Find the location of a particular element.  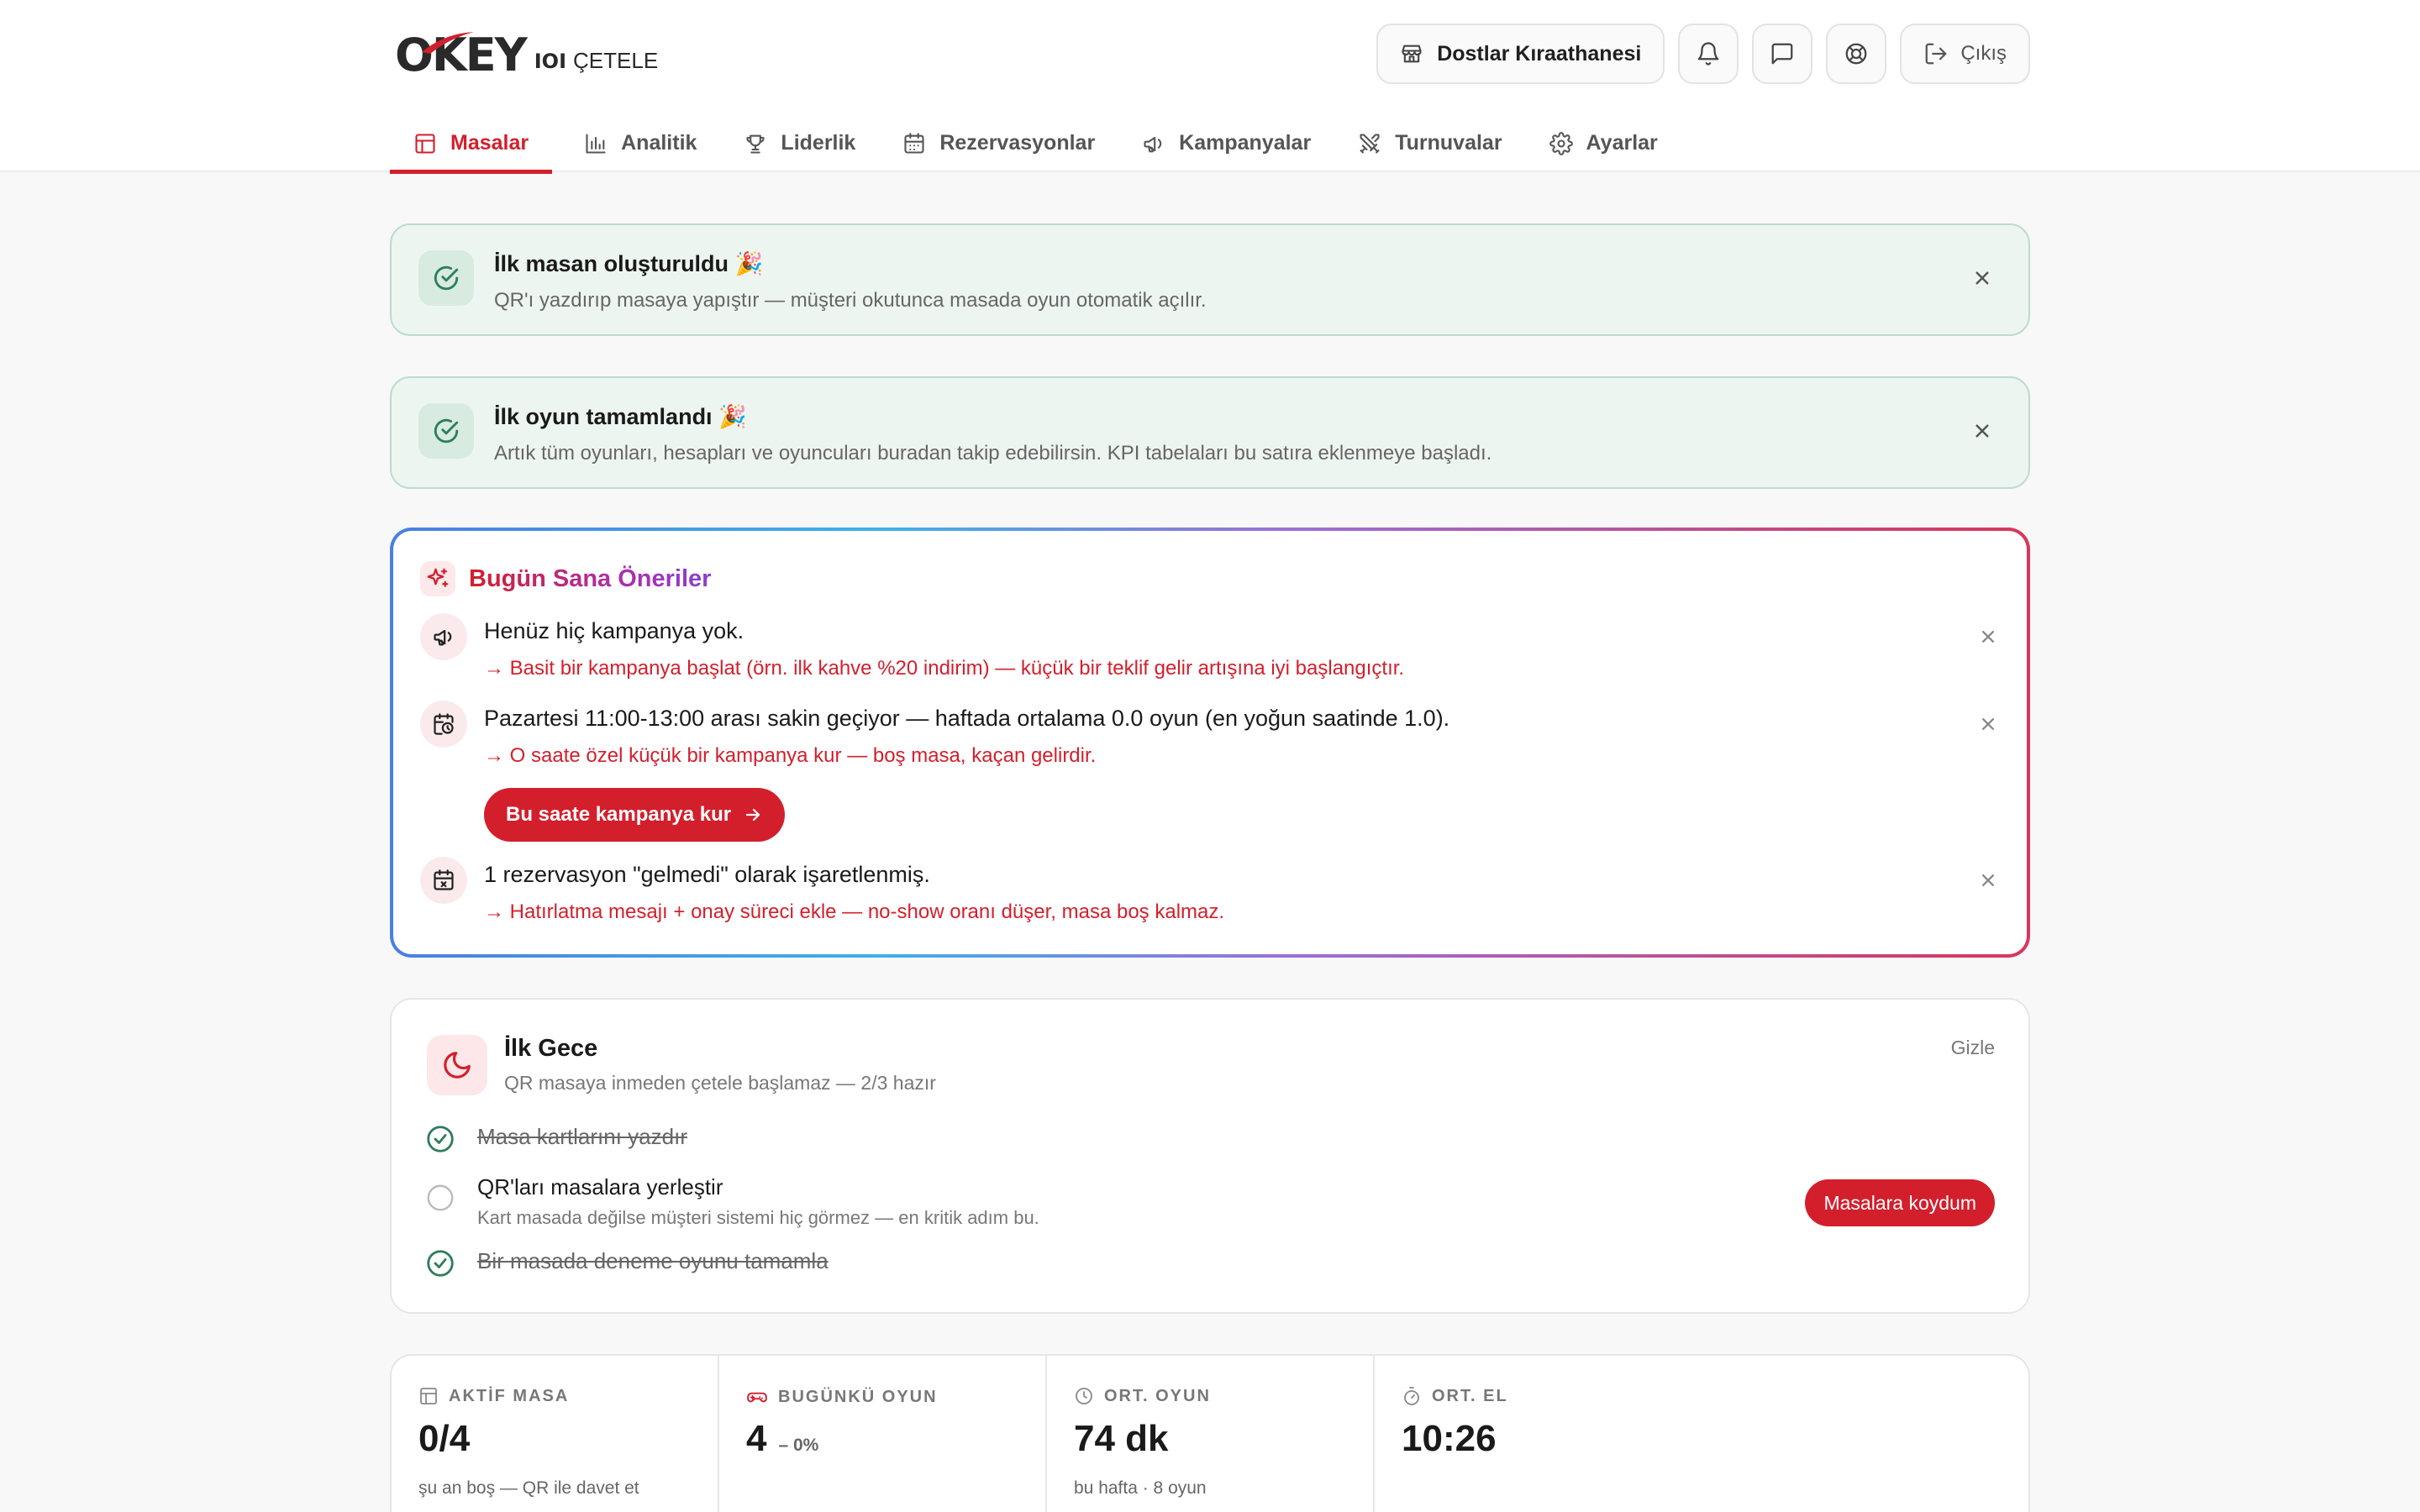

hide-checklist-button: Gizle is located at coordinates (1973, 1048).